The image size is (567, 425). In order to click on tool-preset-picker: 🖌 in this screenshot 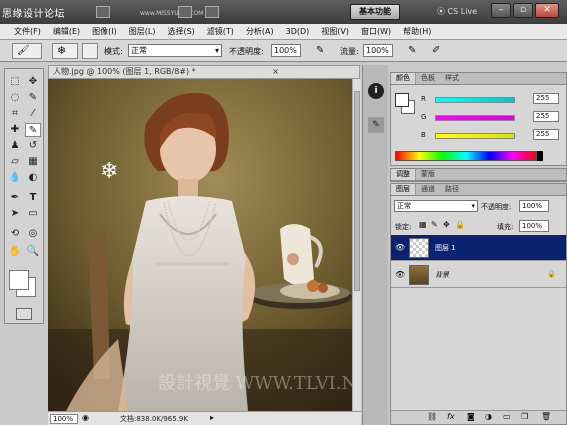, I will do `click(27, 51)`.